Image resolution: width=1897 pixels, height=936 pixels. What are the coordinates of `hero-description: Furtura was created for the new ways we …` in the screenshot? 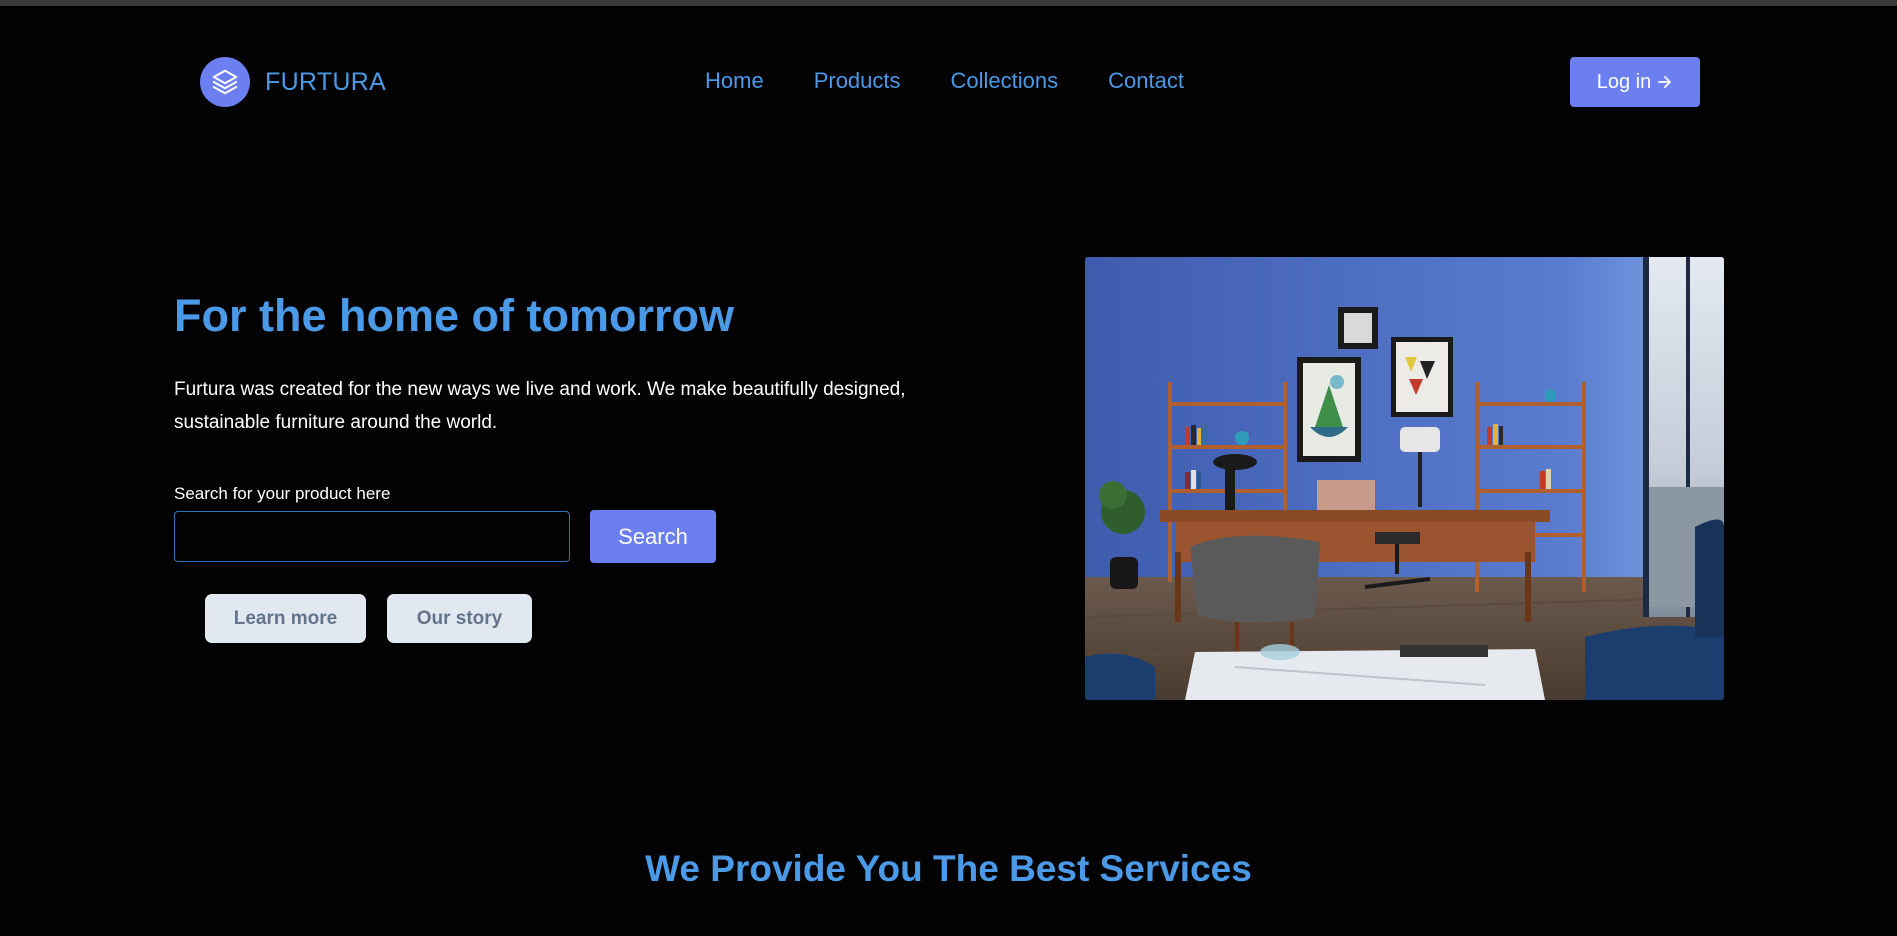 It's located at (540, 406).